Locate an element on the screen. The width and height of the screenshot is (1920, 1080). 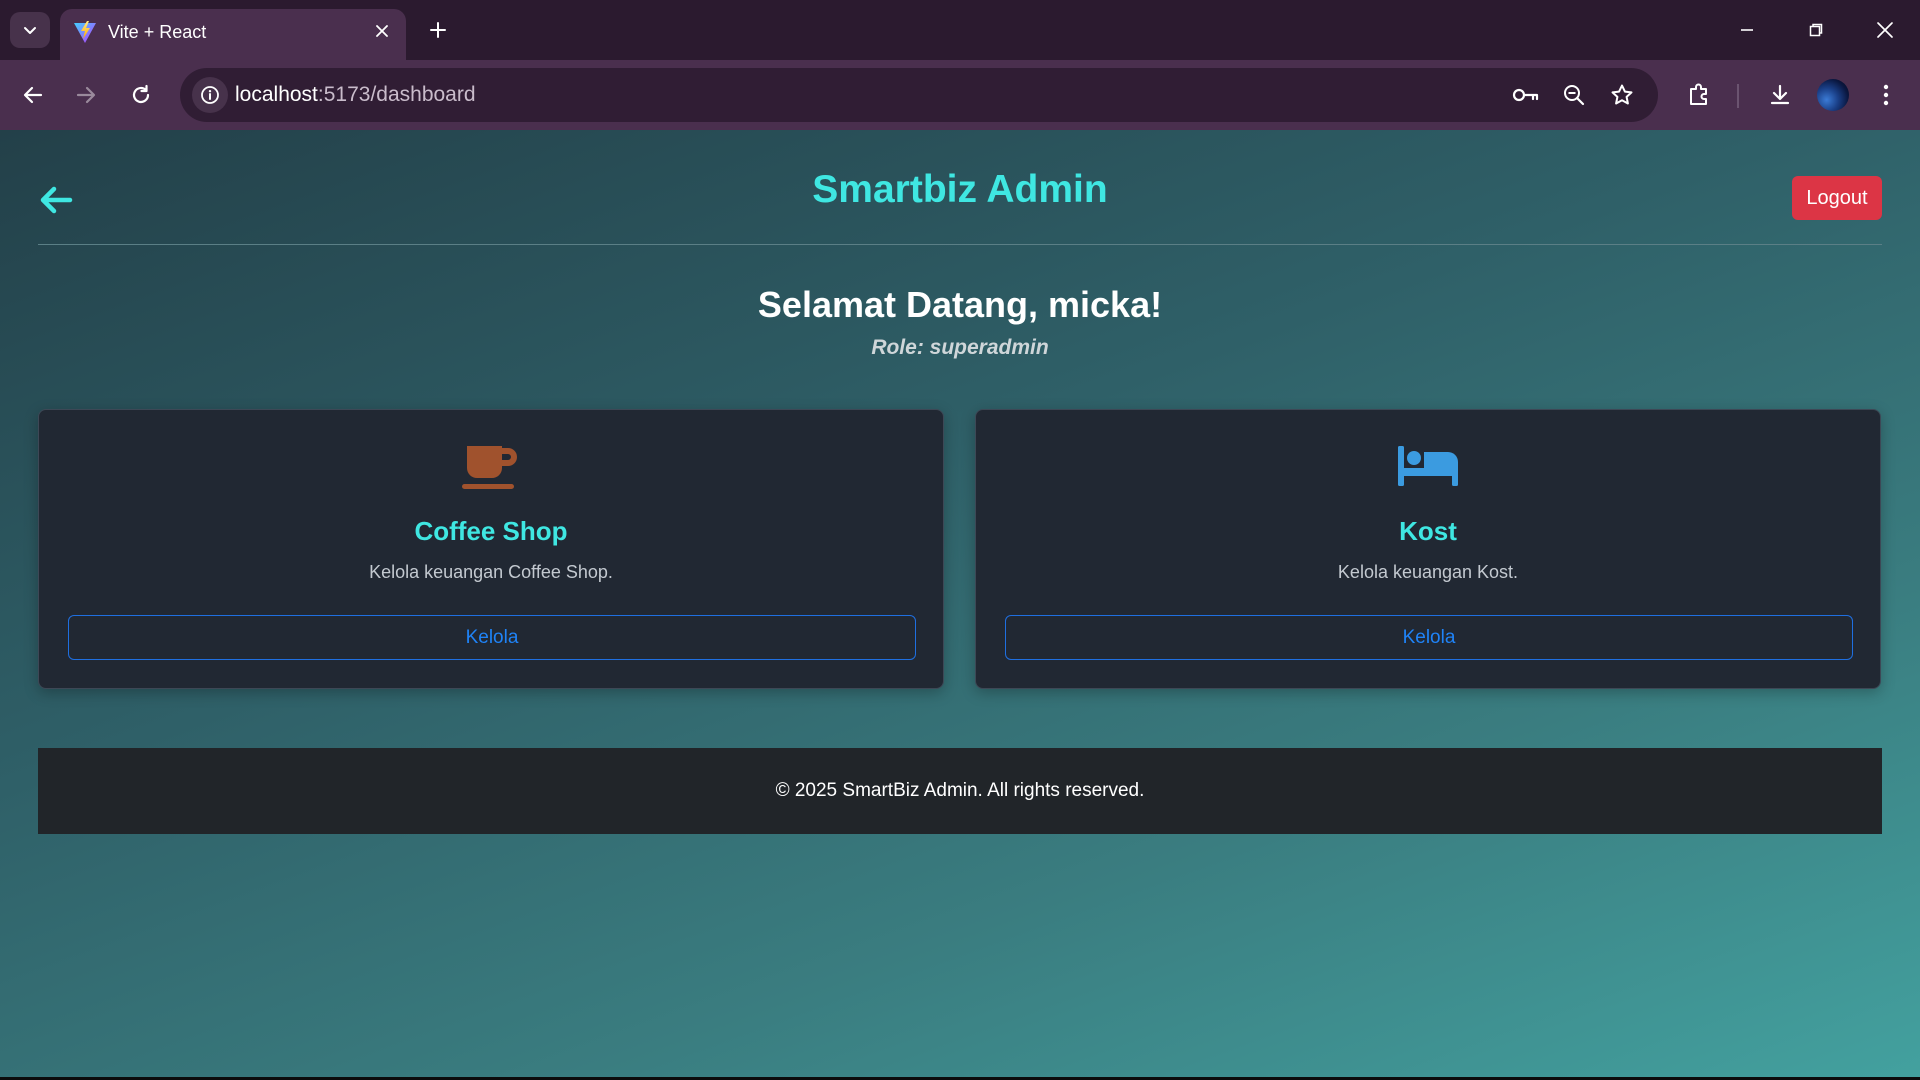
card-description: Kelola keuangan Kost. is located at coordinates (1428, 572).